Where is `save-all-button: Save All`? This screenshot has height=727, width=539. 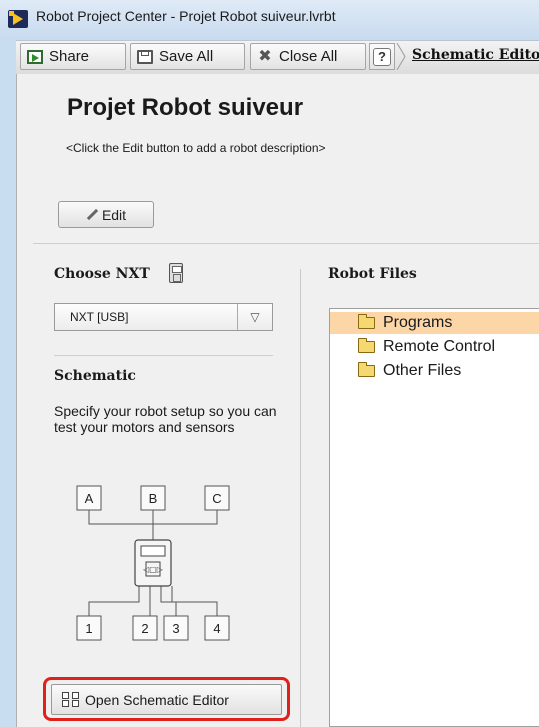 save-all-button: Save All is located at coordinates (187, 56).